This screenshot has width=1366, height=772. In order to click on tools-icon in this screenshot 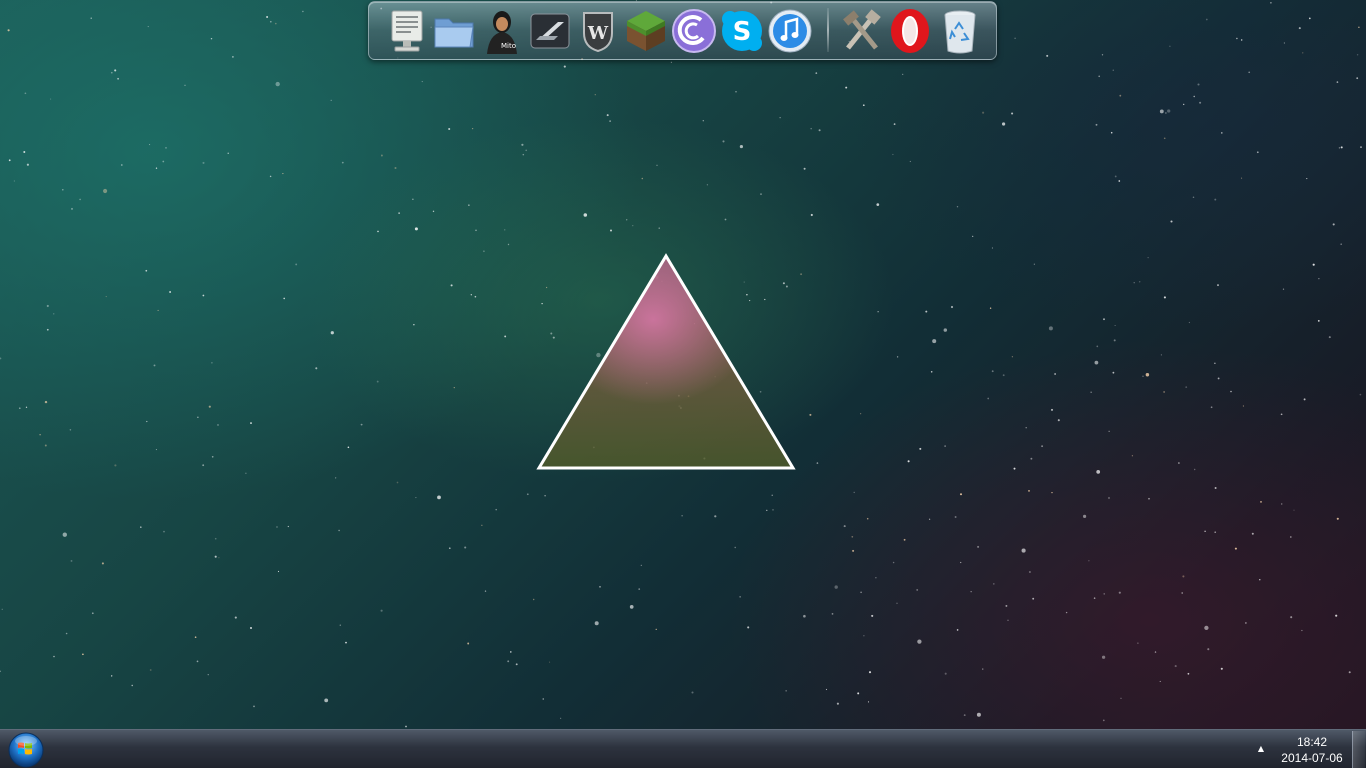, I will do `click(862, 31)`.